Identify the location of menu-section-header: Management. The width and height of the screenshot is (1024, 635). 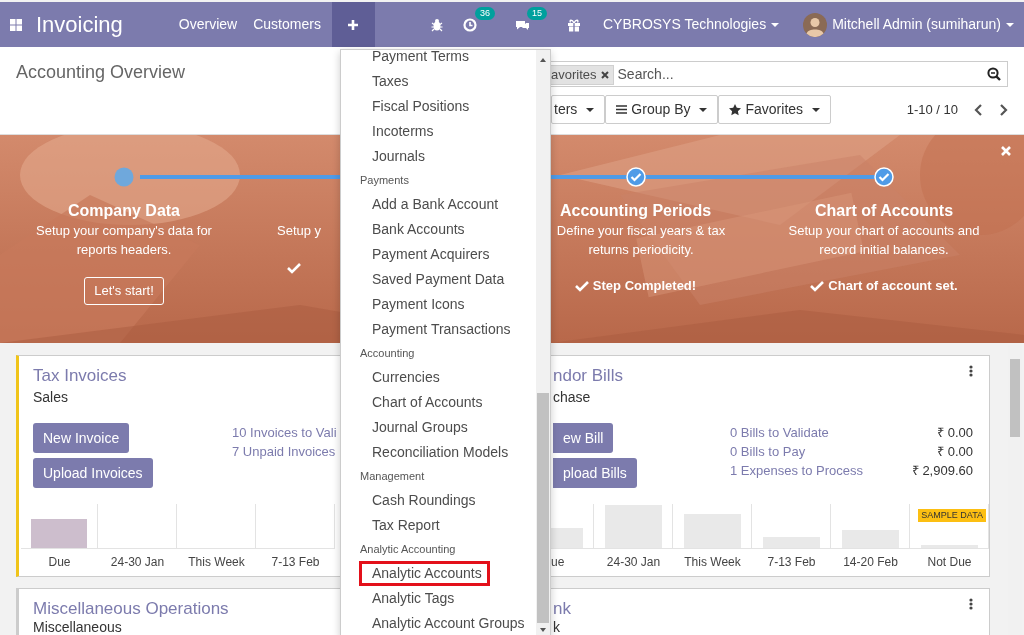
(392, 476).